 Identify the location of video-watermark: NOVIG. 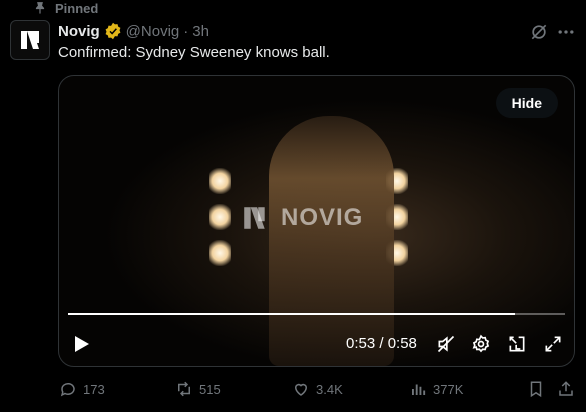
(302, 218).